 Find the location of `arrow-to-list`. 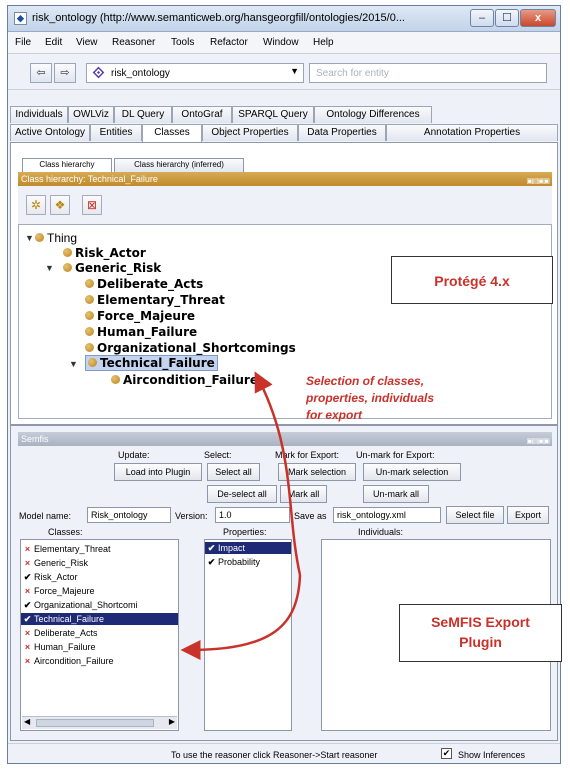

arrow-to-list is located at coordinates (241, 617).